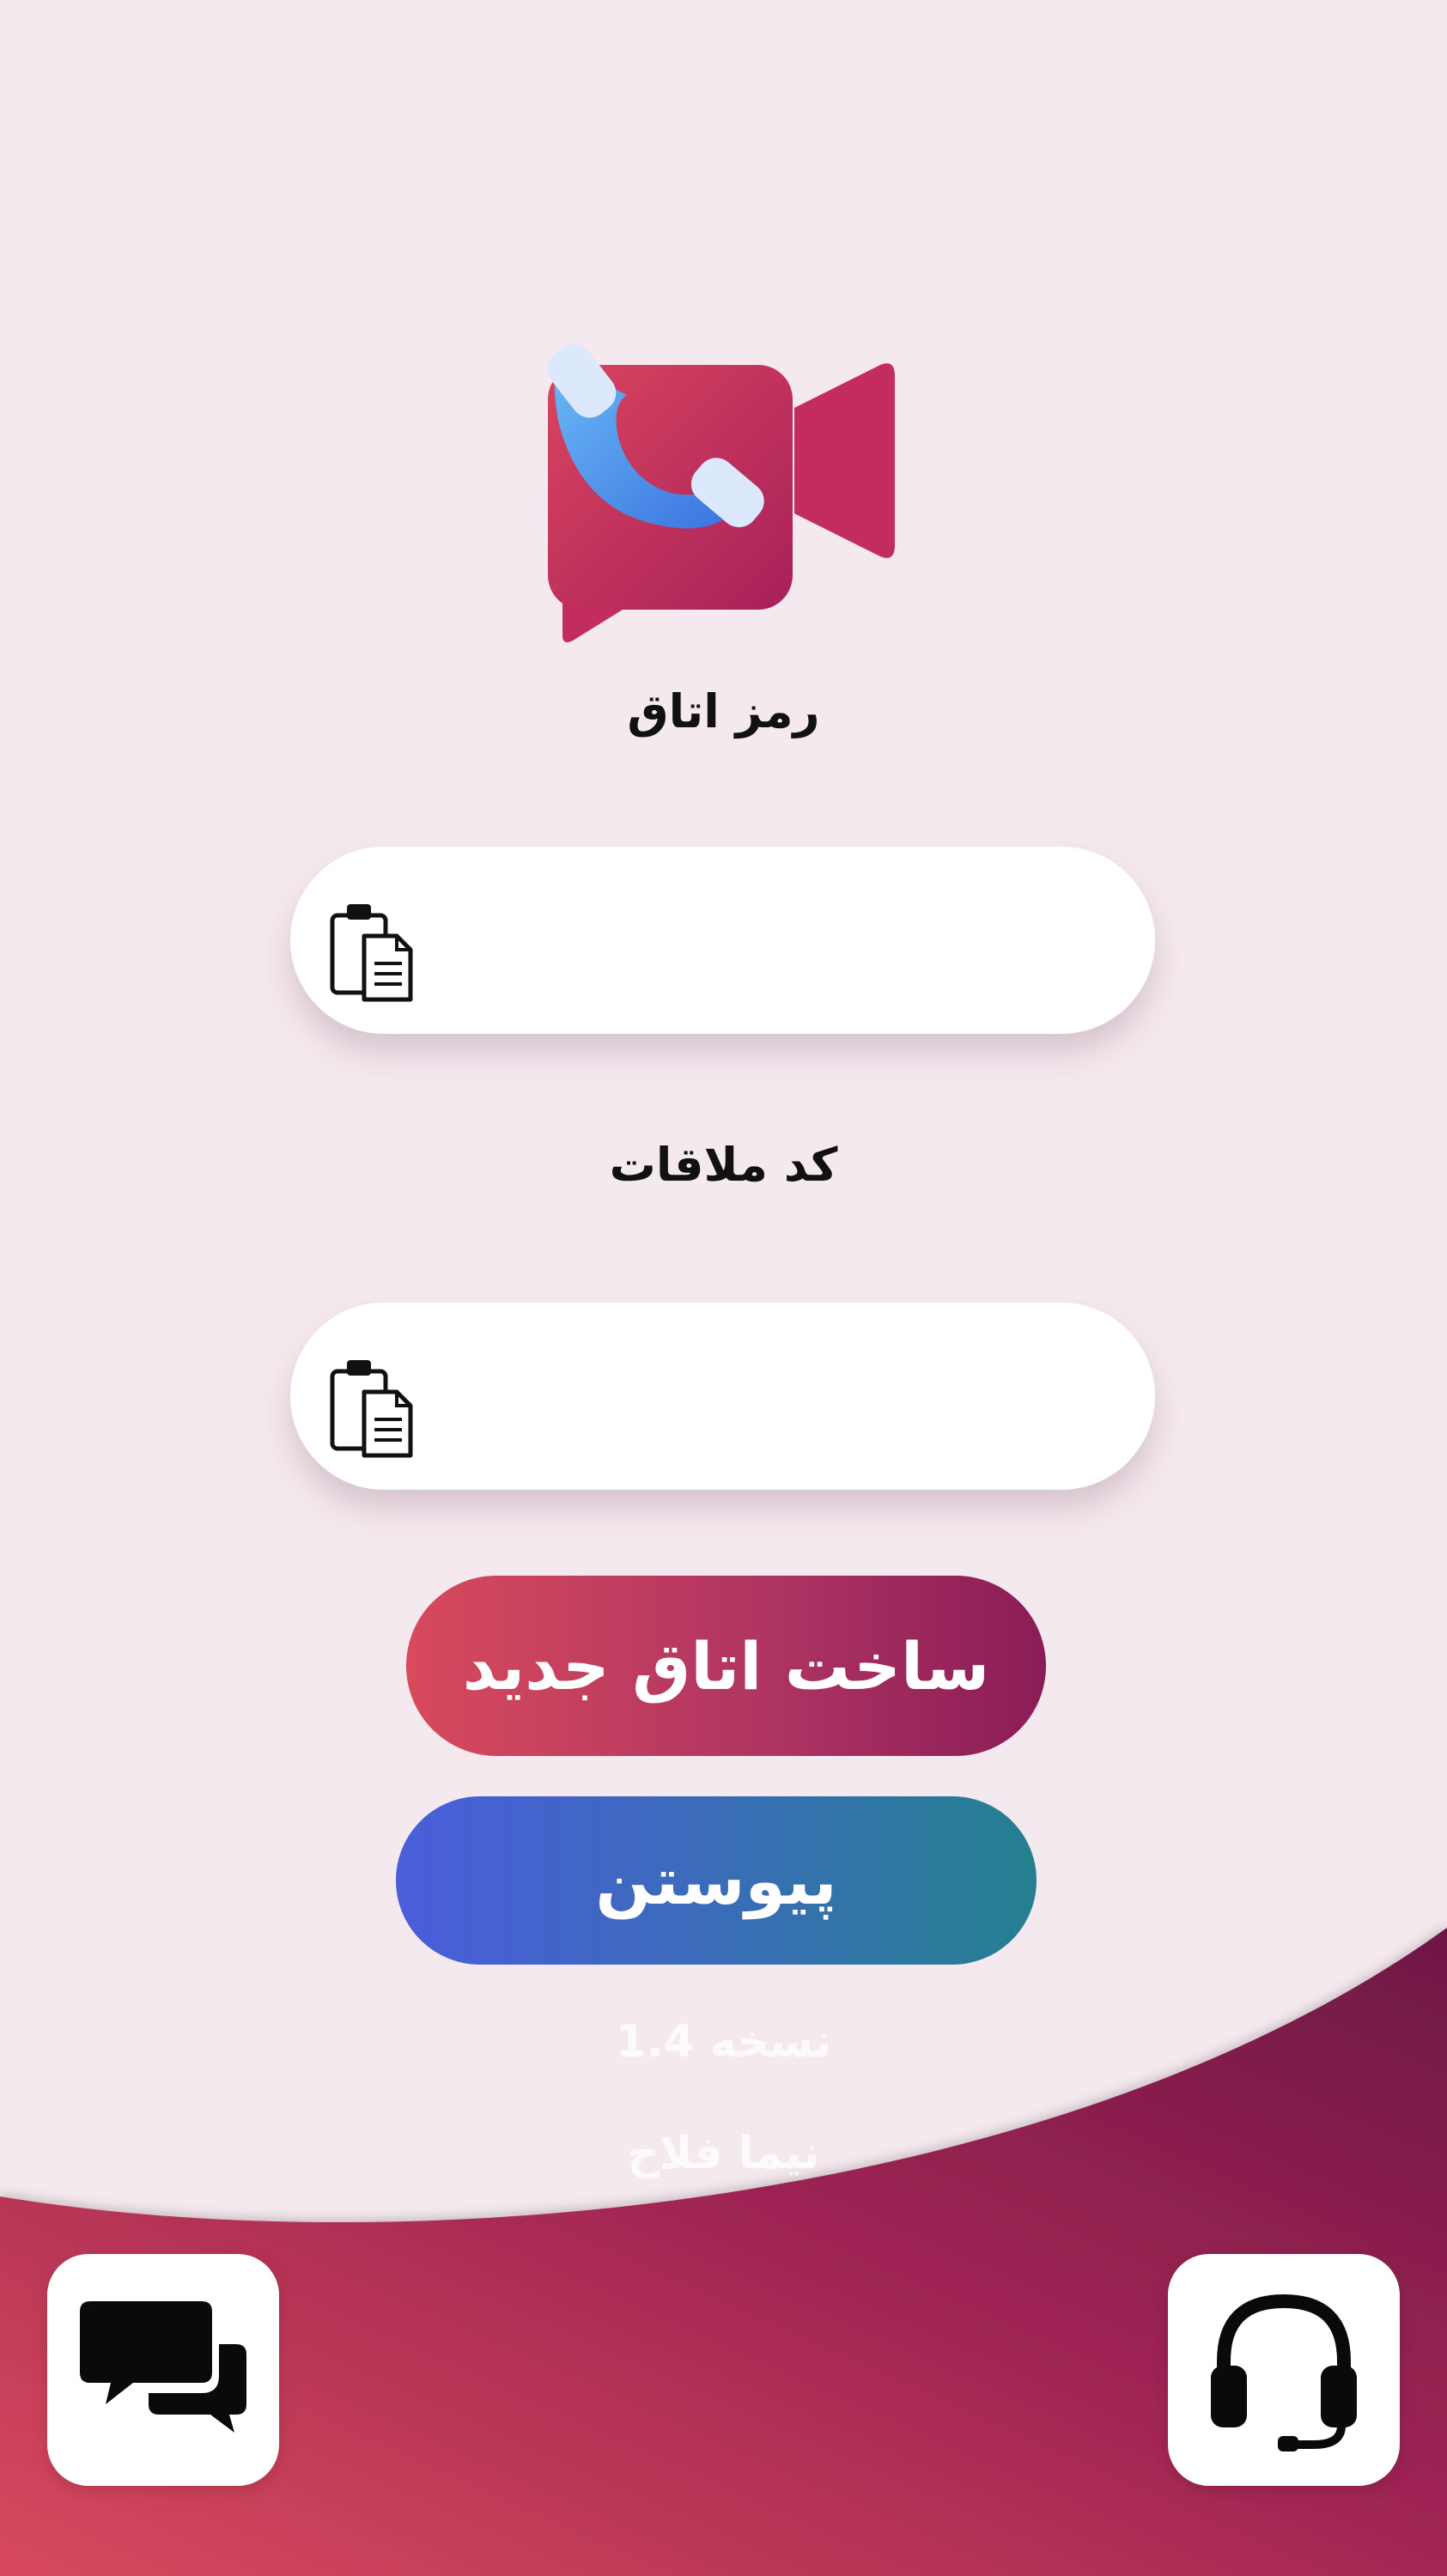  Describe the element at coordinates (748, 940) in the screenshot. I see `room-password-input` at that location.